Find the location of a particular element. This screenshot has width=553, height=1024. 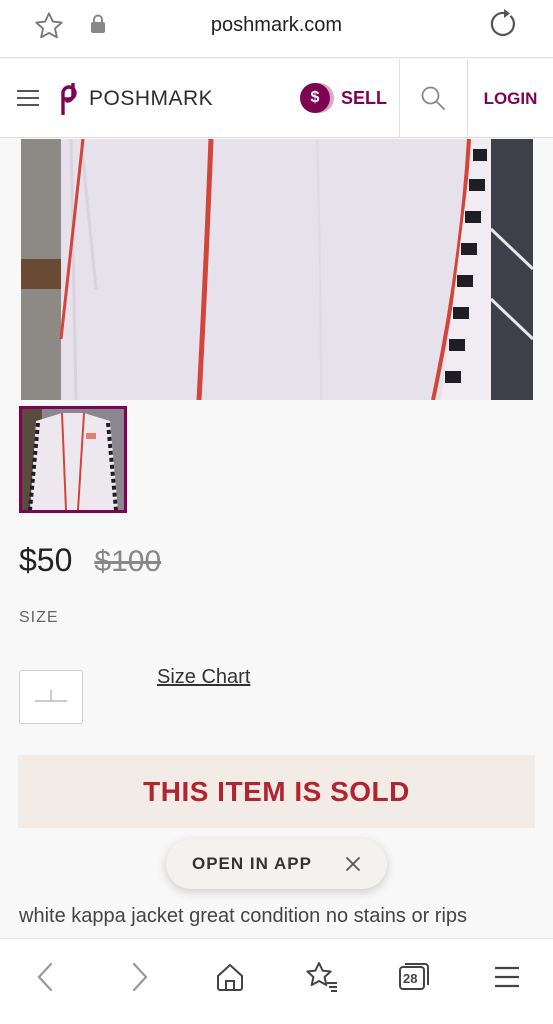

menu-icon is located at coordinates (507, 977).